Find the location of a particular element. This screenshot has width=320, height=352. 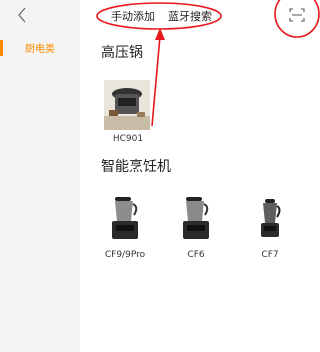

device-card-cf9: CF9/9Pro is located at coordinates (125, 230).